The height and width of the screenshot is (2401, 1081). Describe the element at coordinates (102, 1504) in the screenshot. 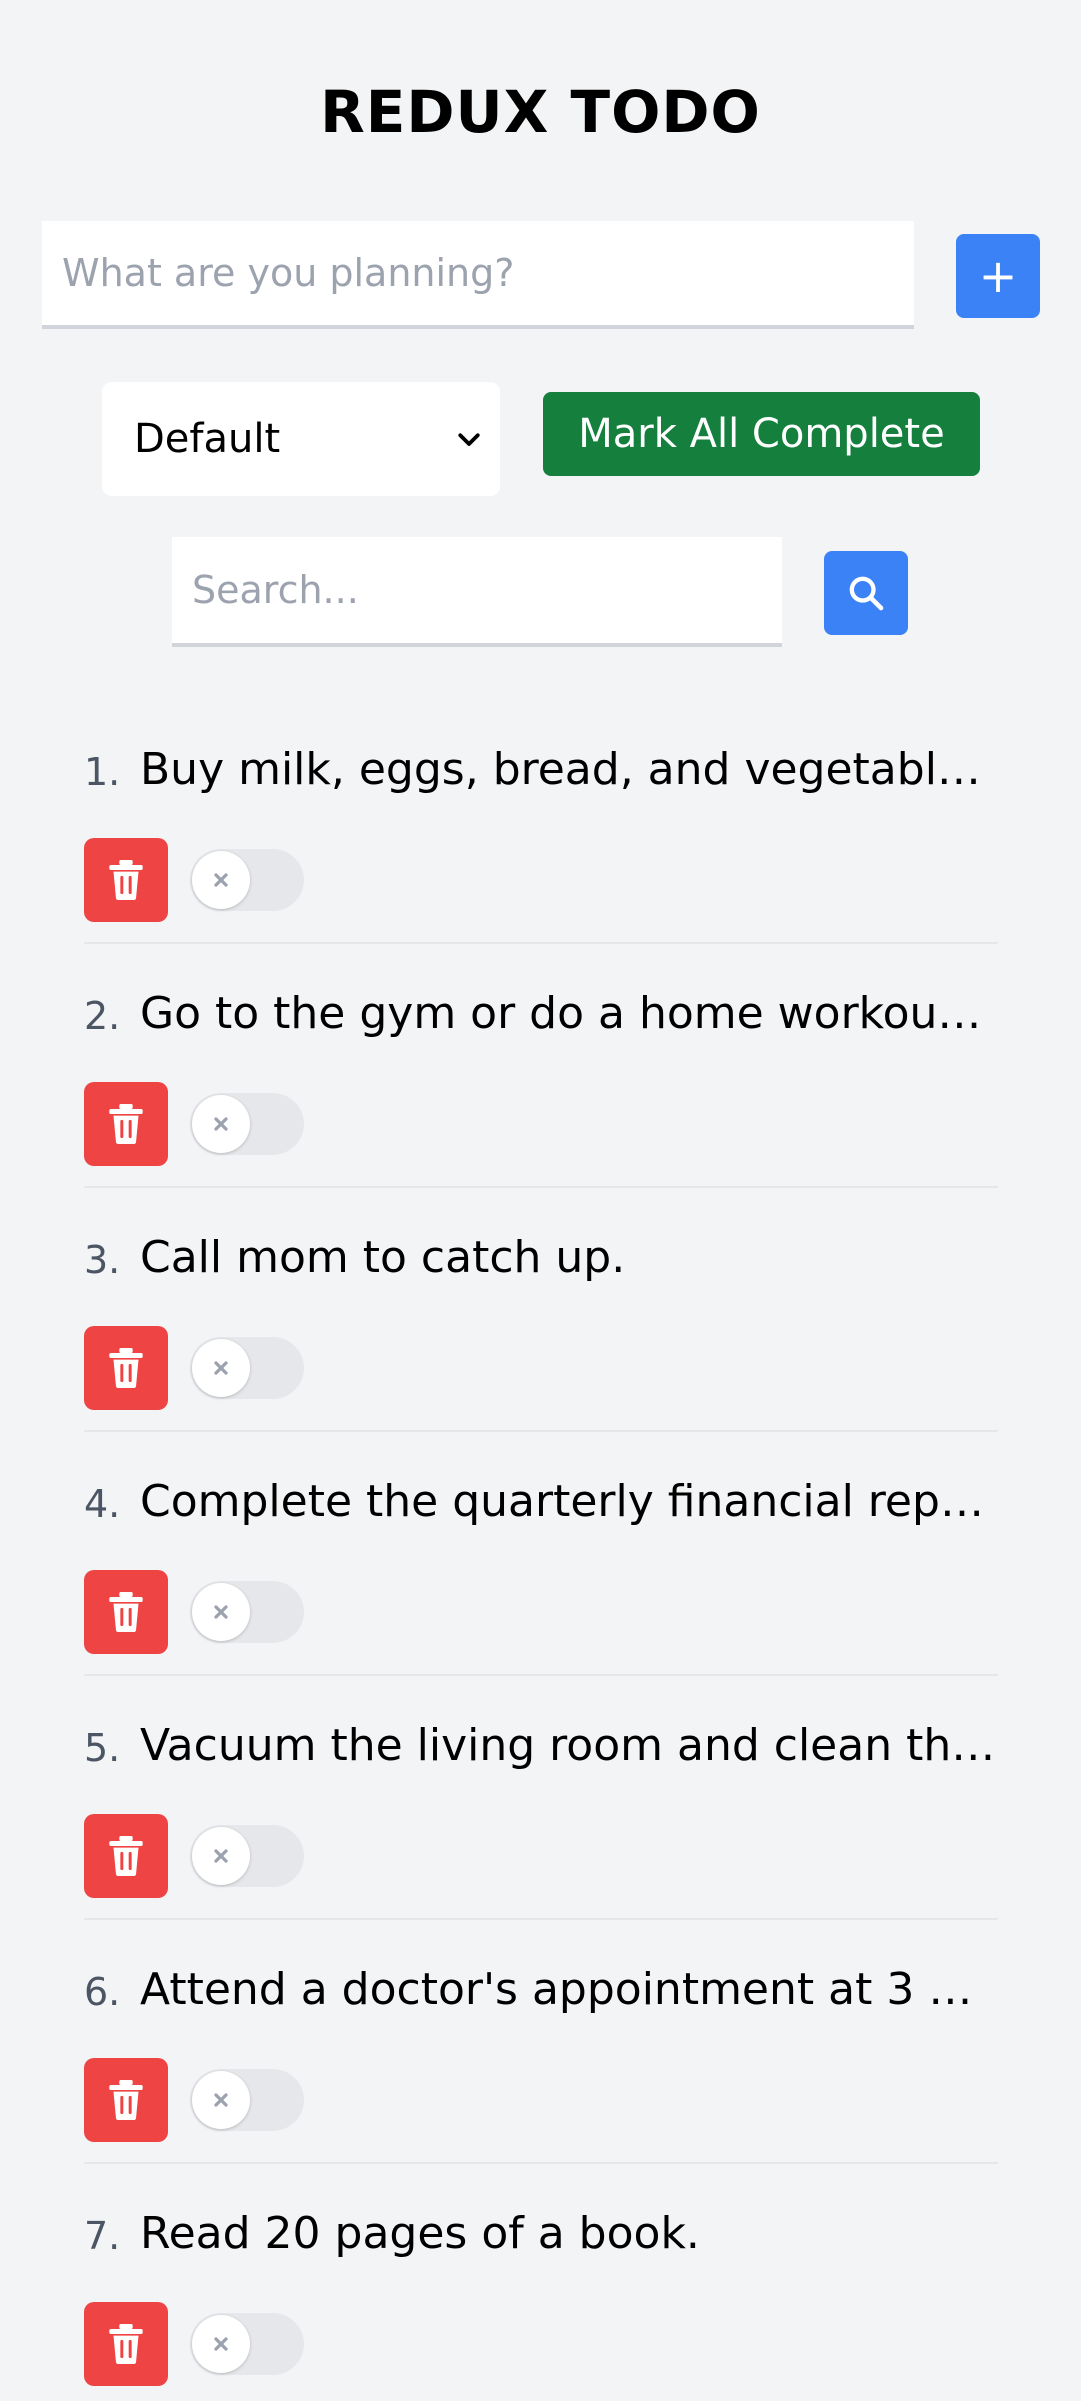

I see `todo-number: 4.` at that location.